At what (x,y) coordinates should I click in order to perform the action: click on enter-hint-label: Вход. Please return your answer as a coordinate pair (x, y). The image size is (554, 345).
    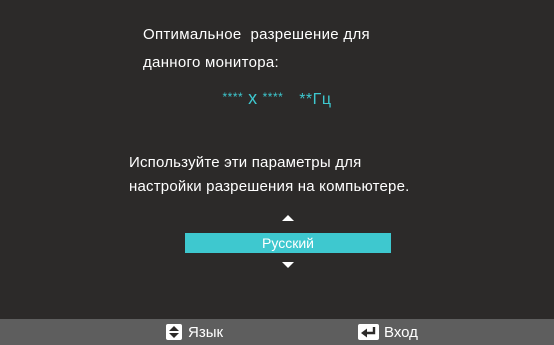
    Looking at the image, I should click on (401, 332).